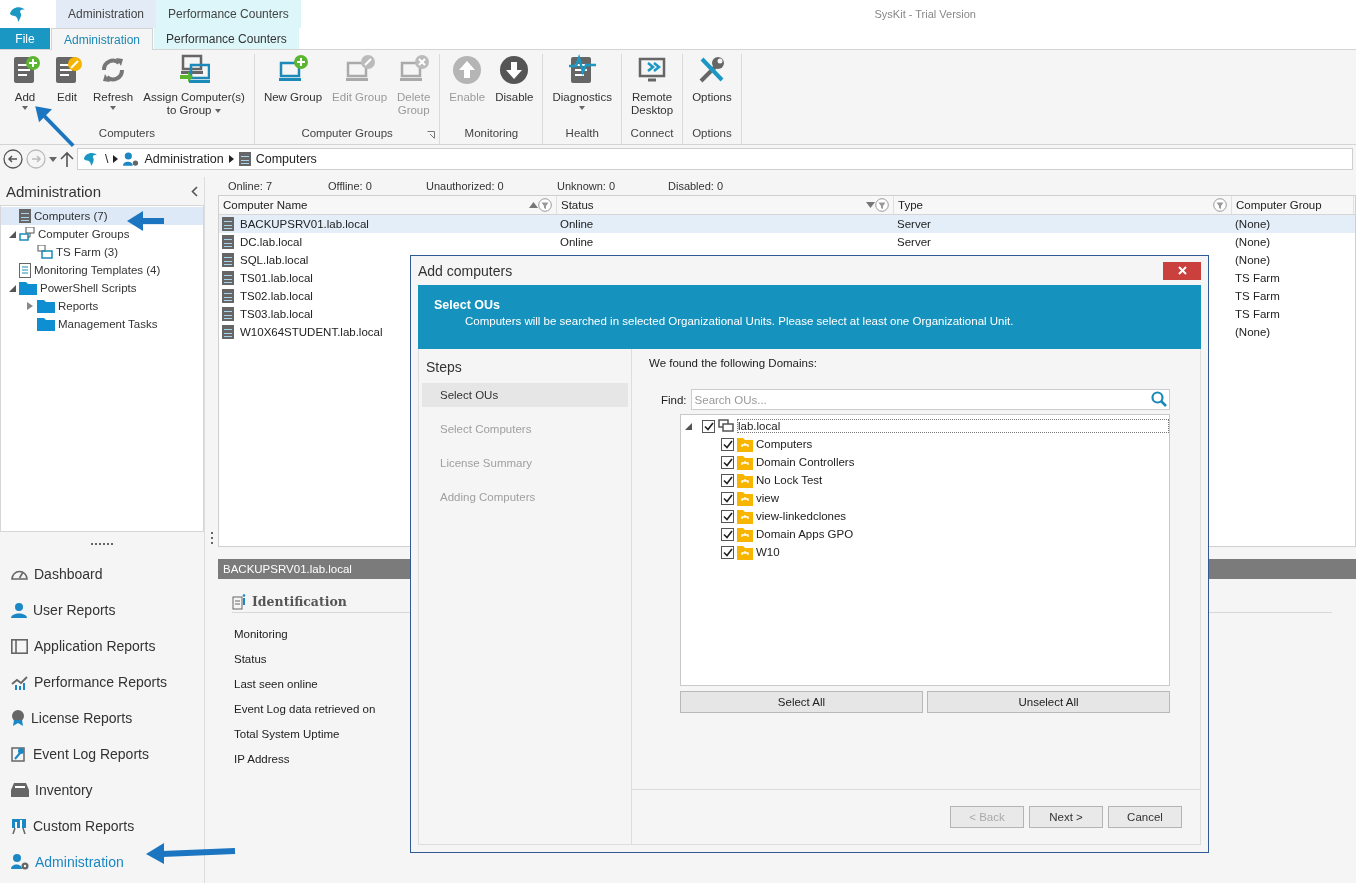  Describe the element at coordinates (388, 242) in the screenshot. I see `table-cell: DC.lab.local` at that location.